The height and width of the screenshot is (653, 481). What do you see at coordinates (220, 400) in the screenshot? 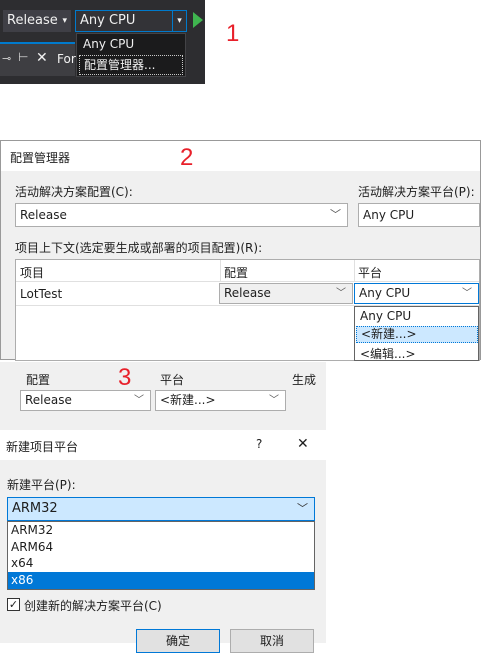
I see `strip-platform-select: <新建...> ﹀` at bounding box center [220, 400].